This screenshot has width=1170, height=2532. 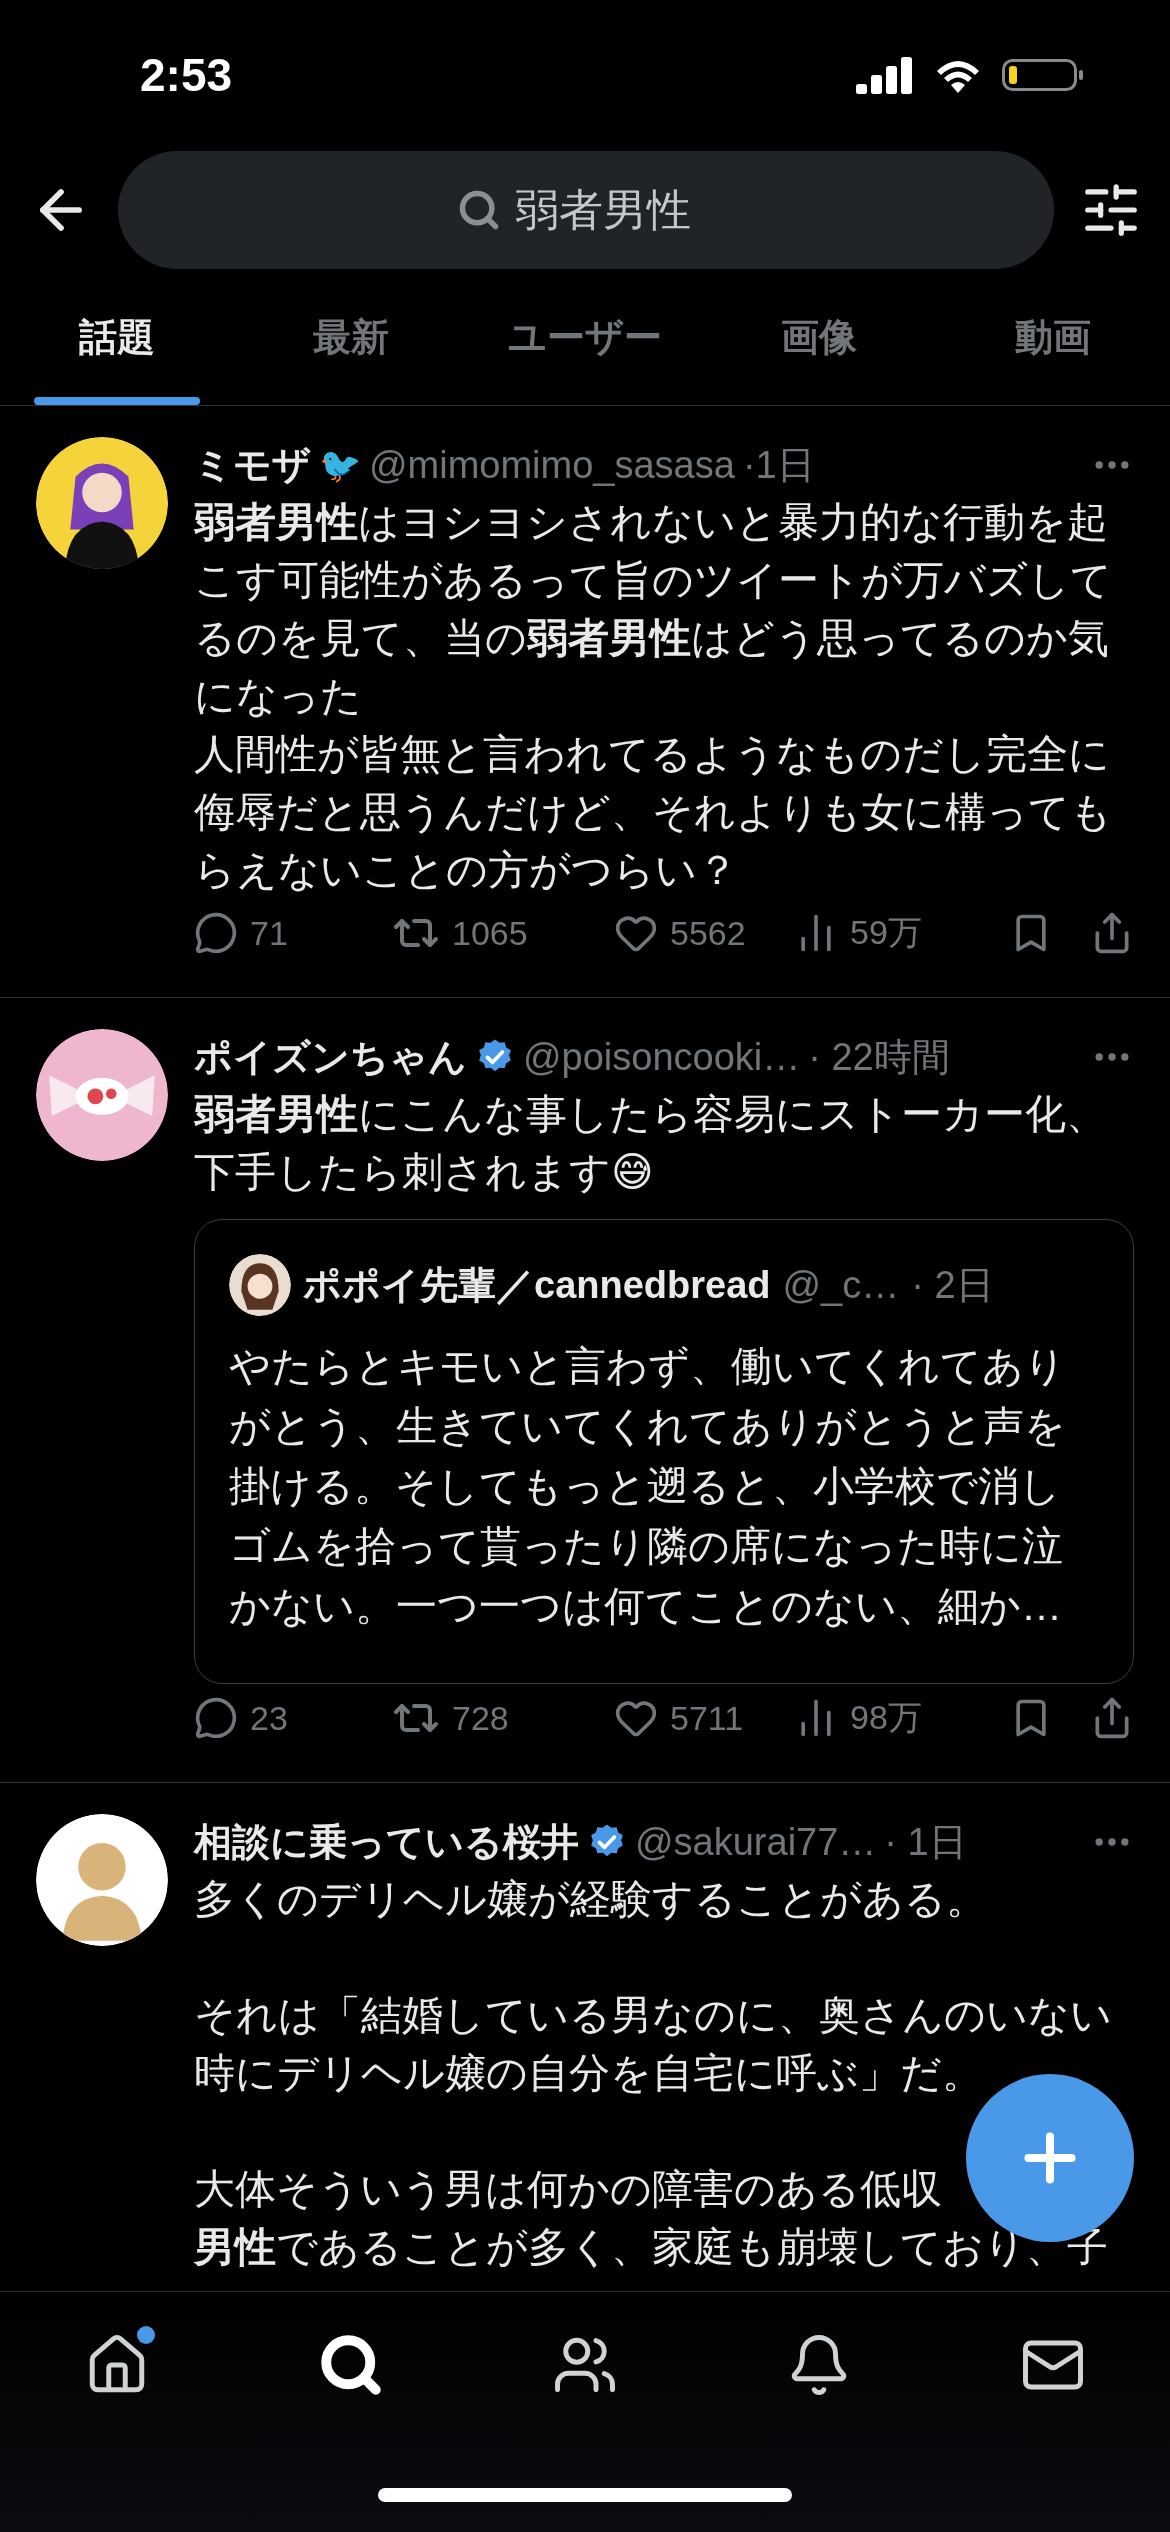 I want to click on search-input: 弱者男性, so click(x=615, y=210).